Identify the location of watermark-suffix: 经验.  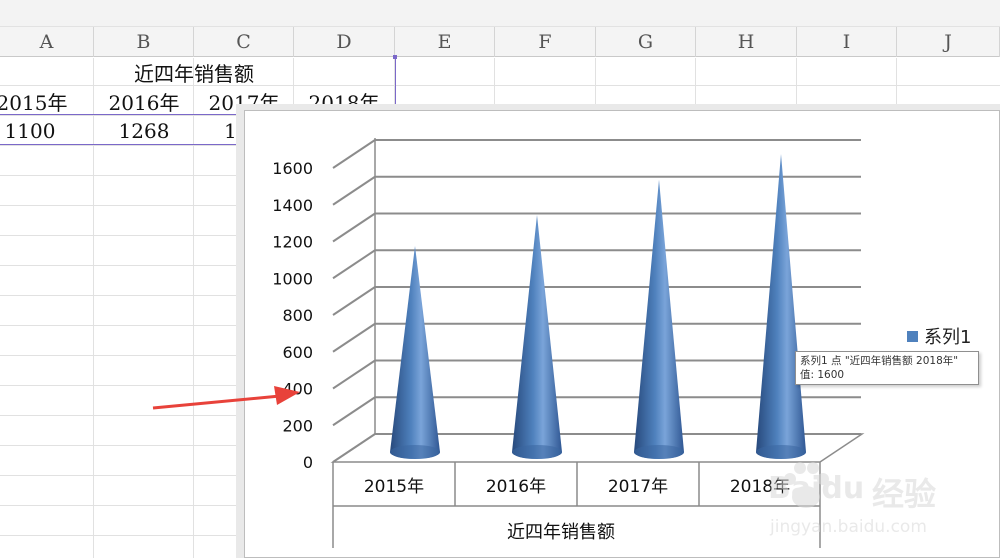
(904, 494).